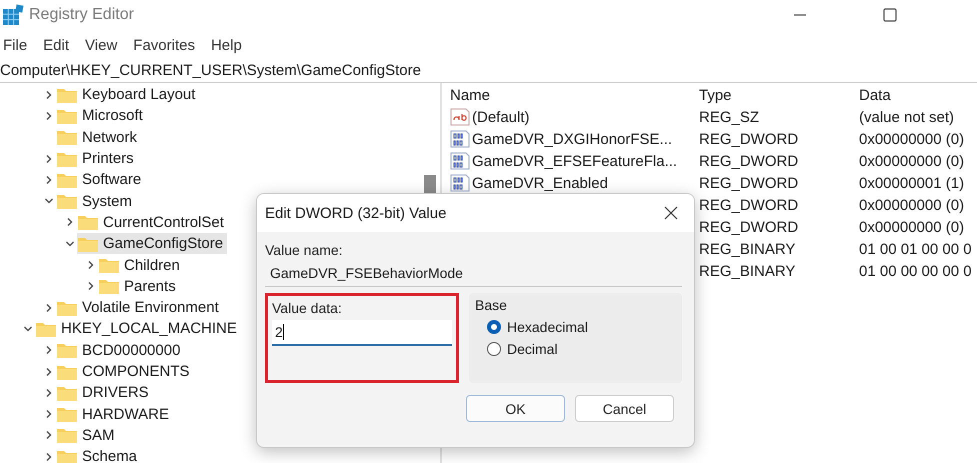 This screenshot has width=977, height=463. Describe the element at coordinates (915, 249) in the screenshot. I see `value-data: 01 00 01 00 00 0` at that location.